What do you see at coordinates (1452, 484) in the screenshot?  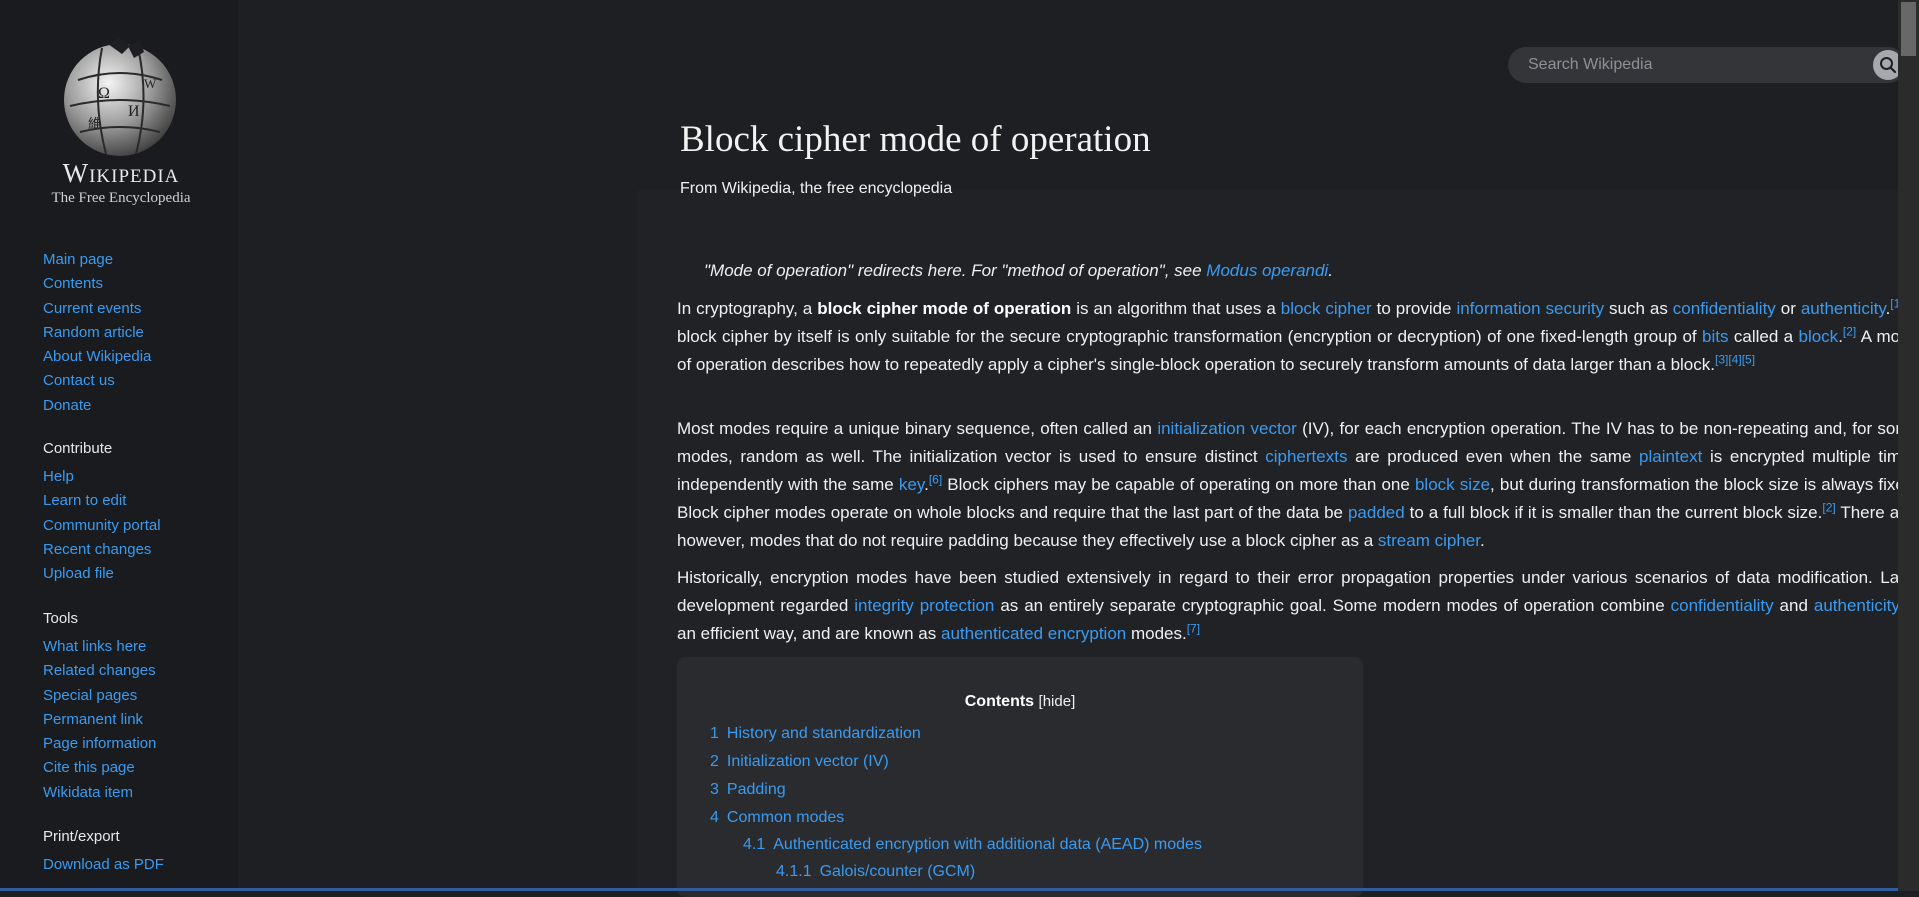 I see `link-block-size: block size` at bounding box center [1452, 484].